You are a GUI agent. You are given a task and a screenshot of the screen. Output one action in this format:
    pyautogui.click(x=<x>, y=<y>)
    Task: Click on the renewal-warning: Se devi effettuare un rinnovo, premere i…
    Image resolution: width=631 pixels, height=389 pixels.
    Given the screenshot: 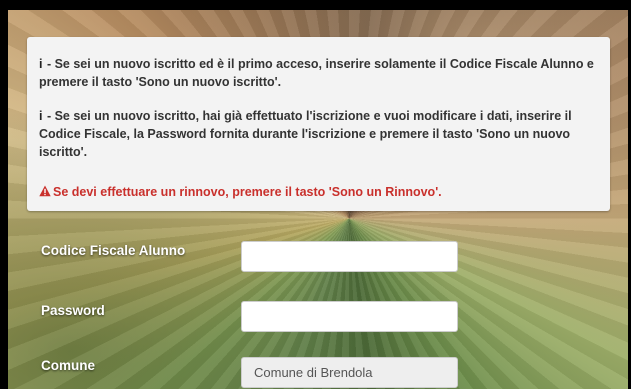 What is the action you would take?
    pyautogui.click(x=319, y=192)
    